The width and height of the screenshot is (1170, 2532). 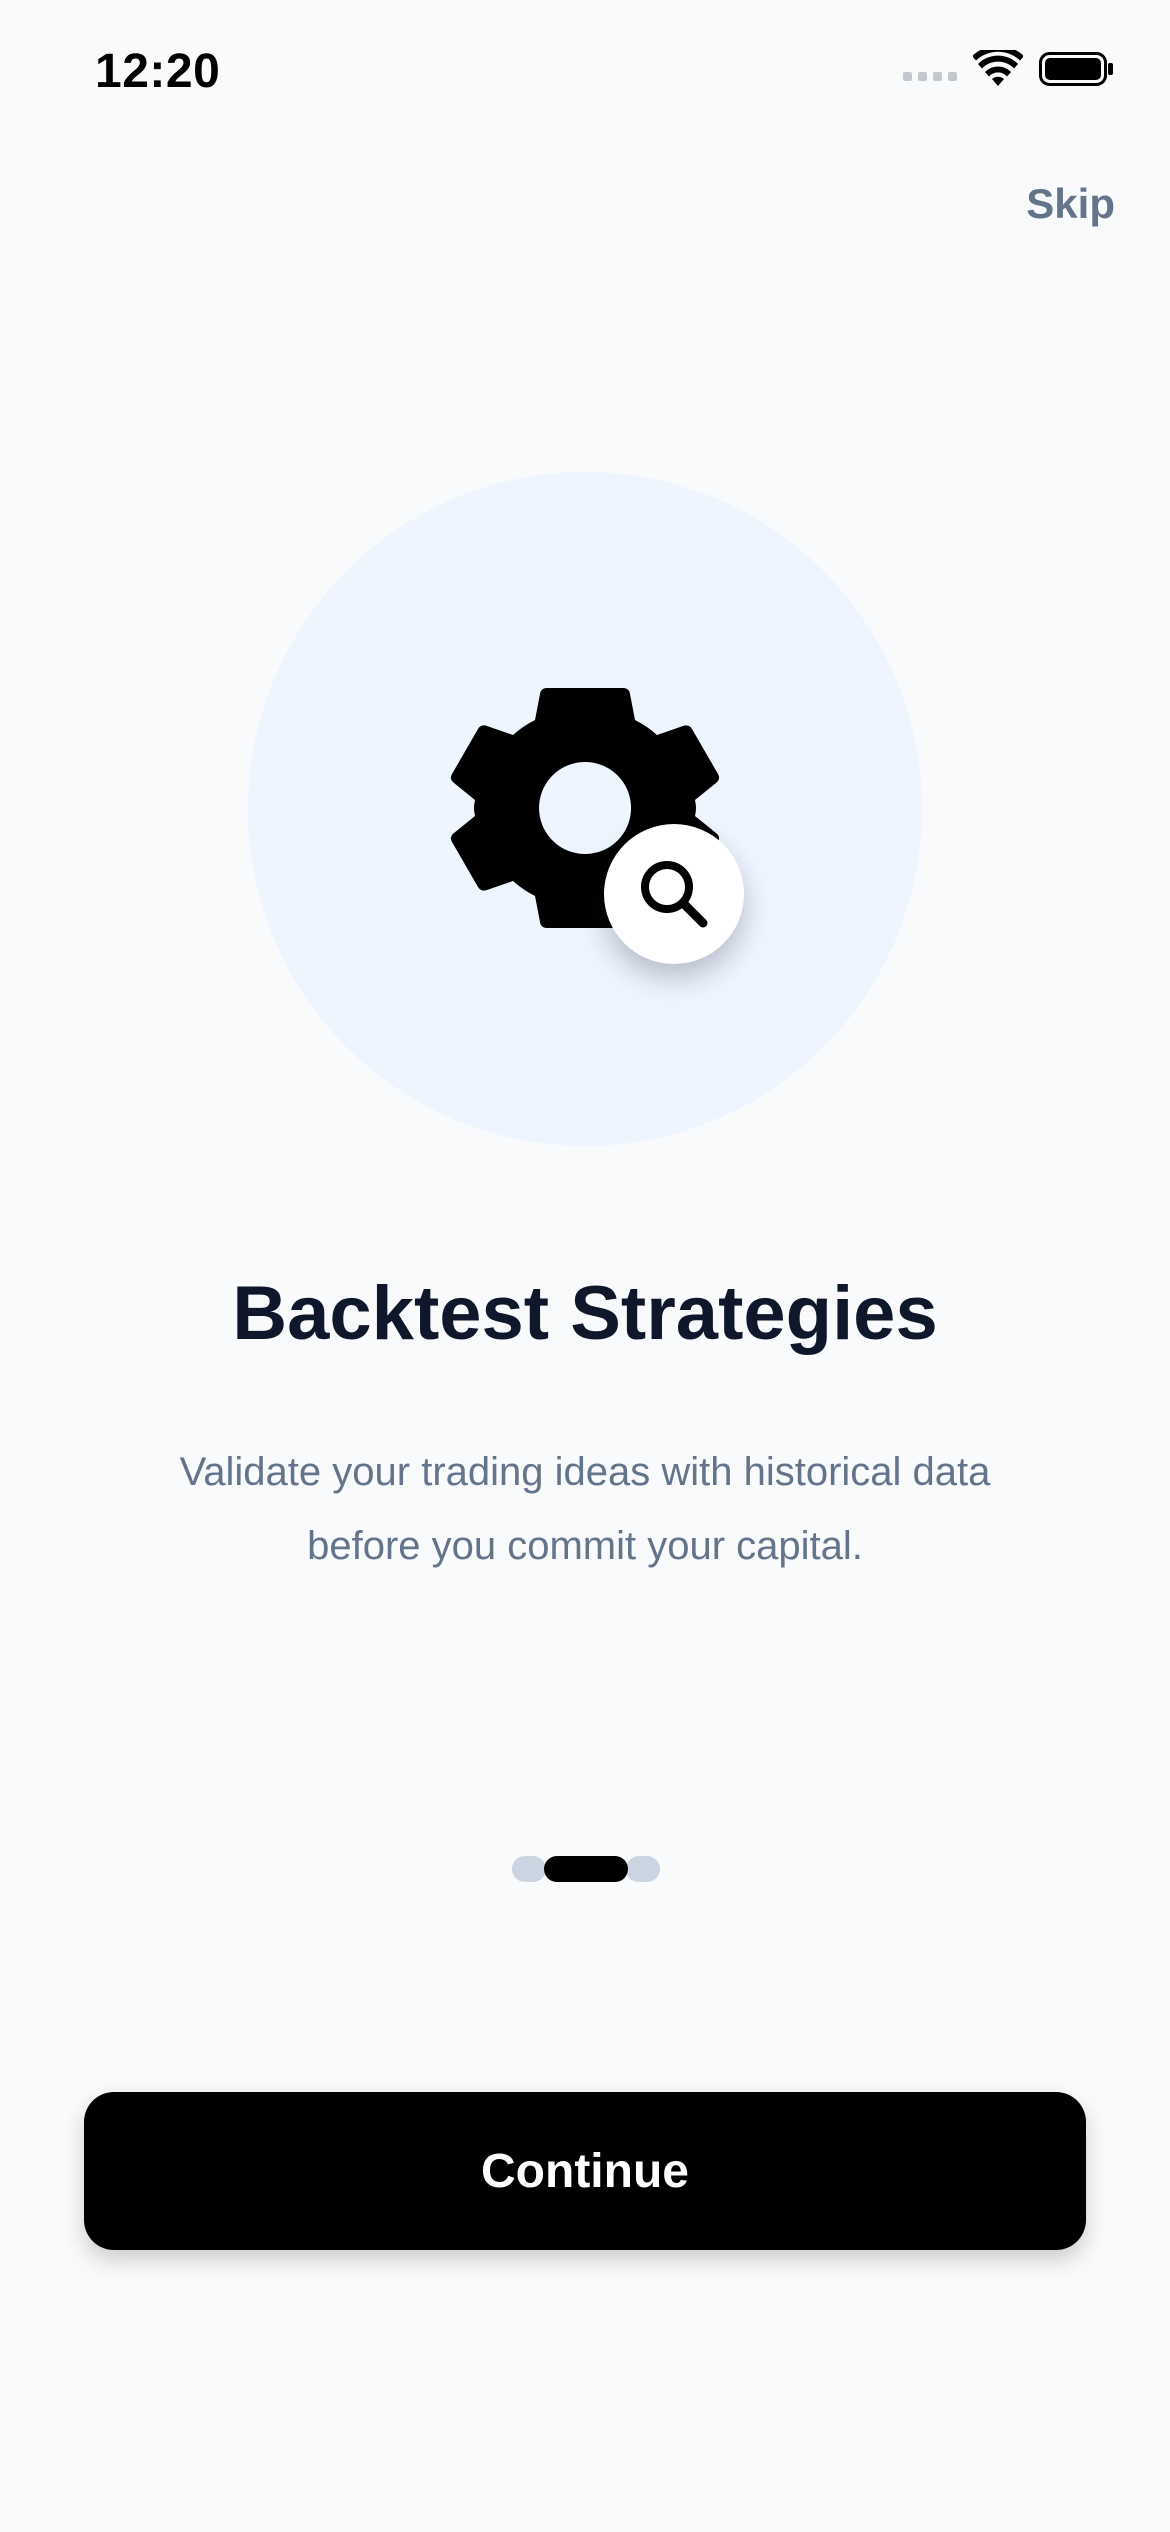 I want to click on magnifier-icon, so click(x=674, y=894).